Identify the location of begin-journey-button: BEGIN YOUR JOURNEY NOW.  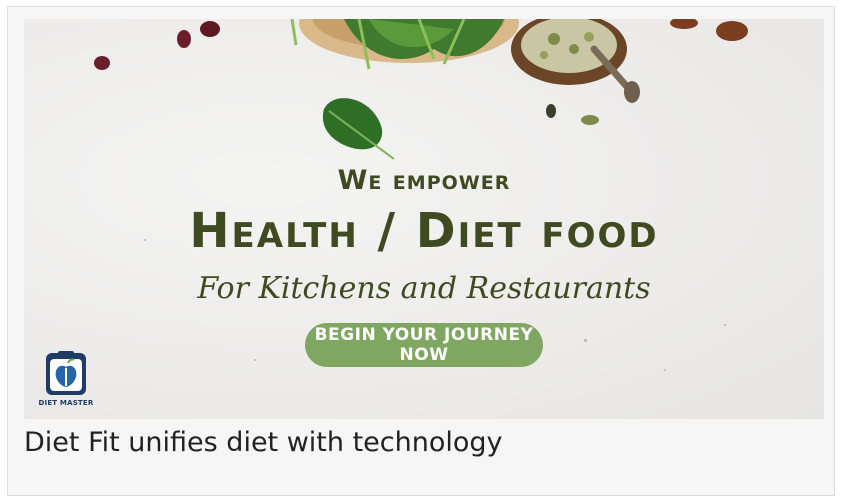
(424, 345).